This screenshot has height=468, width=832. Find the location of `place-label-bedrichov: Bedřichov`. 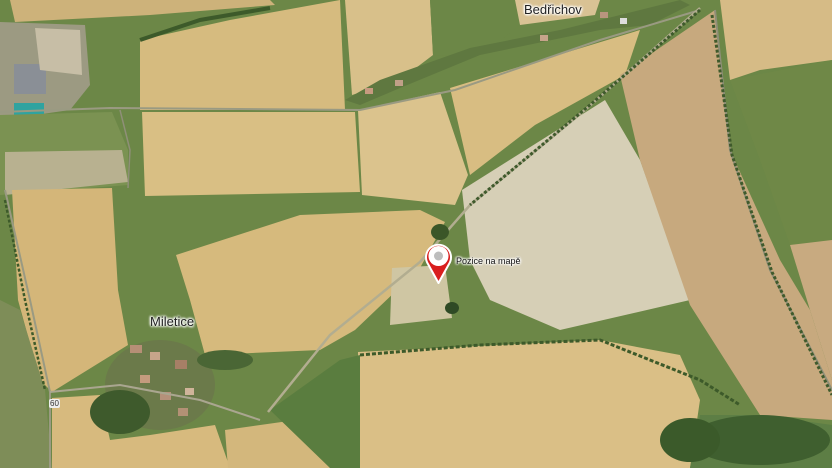

place-label-bedrichov: Bedřichov is located at coordinates (553, 9).